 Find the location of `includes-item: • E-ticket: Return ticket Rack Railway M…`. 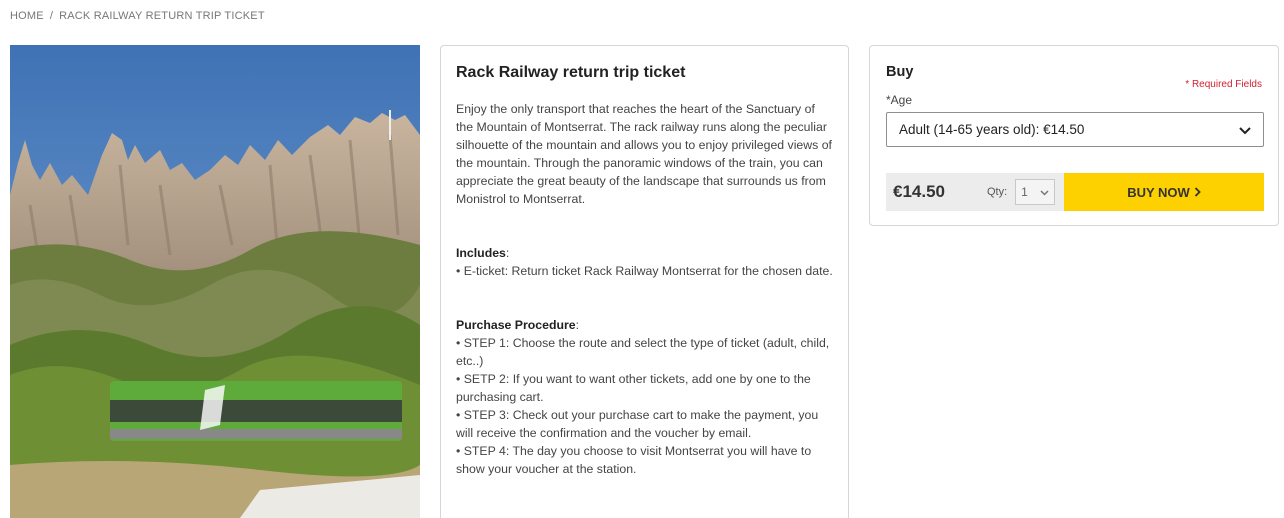

includes-item: • E-ticket: Return ticket Rack Railway M… is located at coordinates (644, 271).